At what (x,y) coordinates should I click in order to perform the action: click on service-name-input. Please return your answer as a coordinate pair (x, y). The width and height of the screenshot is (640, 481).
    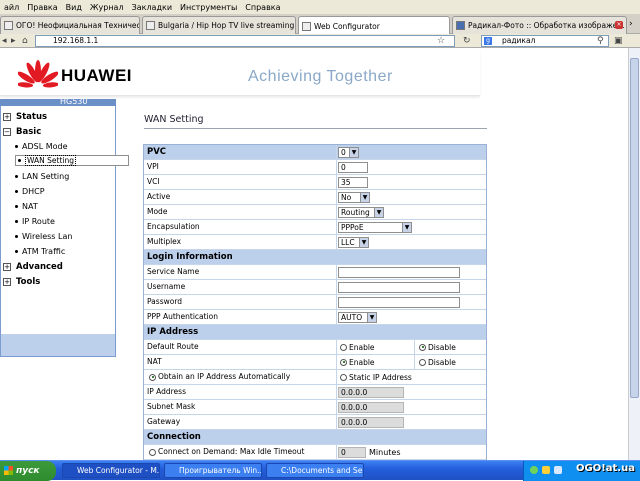
    Looking at the image, I should click on (399, 272).